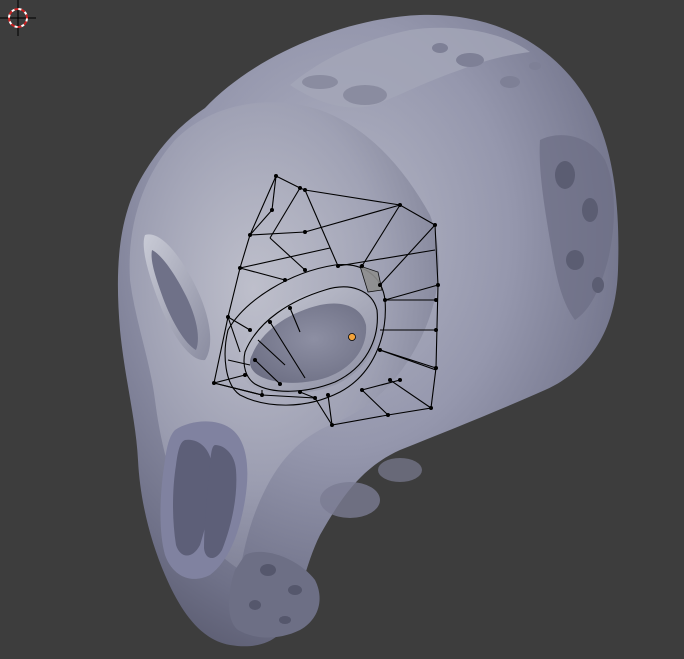 This screenshot has height=659, width=684. I want to click on 3d-cursor-icon, so click(18, 18).